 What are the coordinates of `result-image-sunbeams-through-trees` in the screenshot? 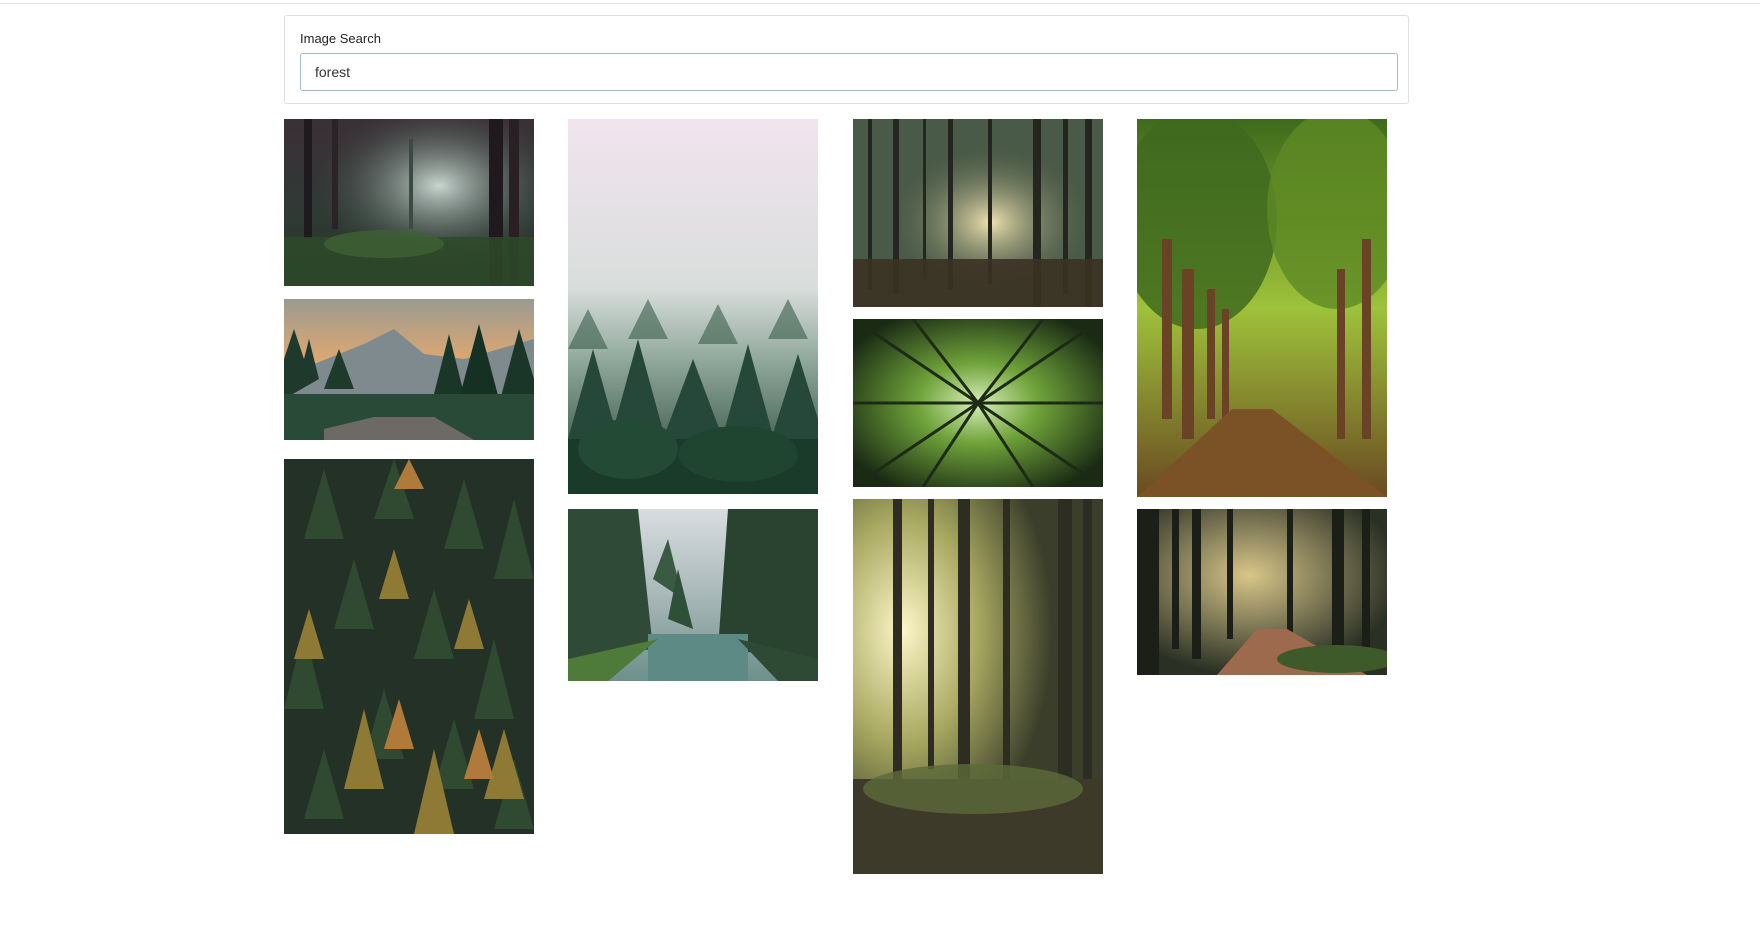 It's located at (978, 686).